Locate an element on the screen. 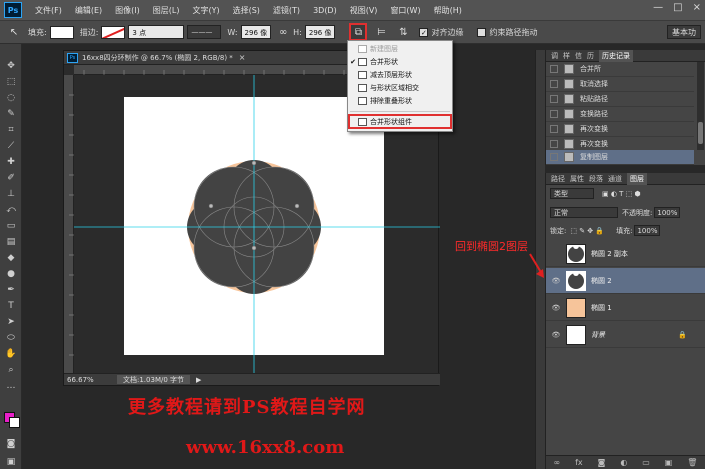 The image size is (705, 469). new-group-icon: ▭ is located at coordinates (646, 462).